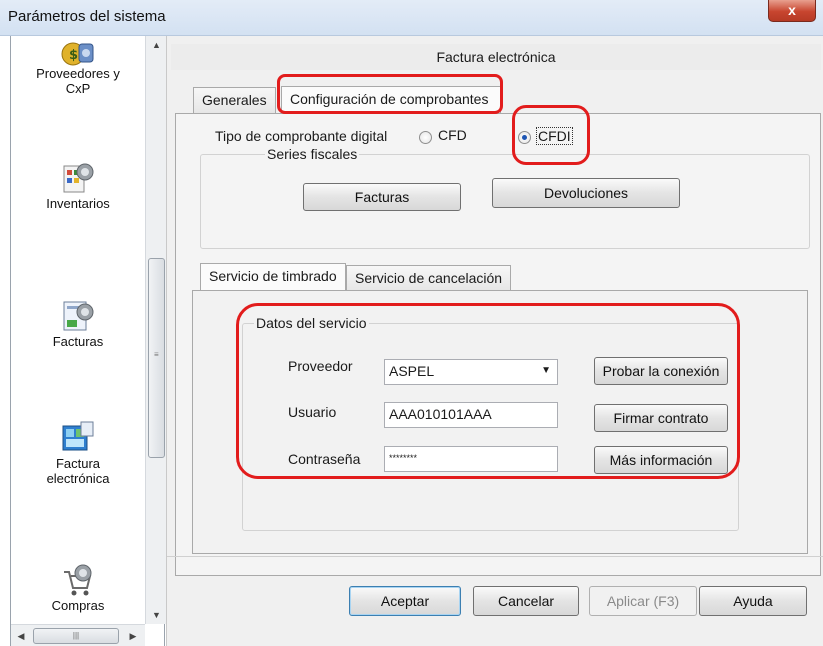  I want to click on inventory-icon, so click(78, 178).